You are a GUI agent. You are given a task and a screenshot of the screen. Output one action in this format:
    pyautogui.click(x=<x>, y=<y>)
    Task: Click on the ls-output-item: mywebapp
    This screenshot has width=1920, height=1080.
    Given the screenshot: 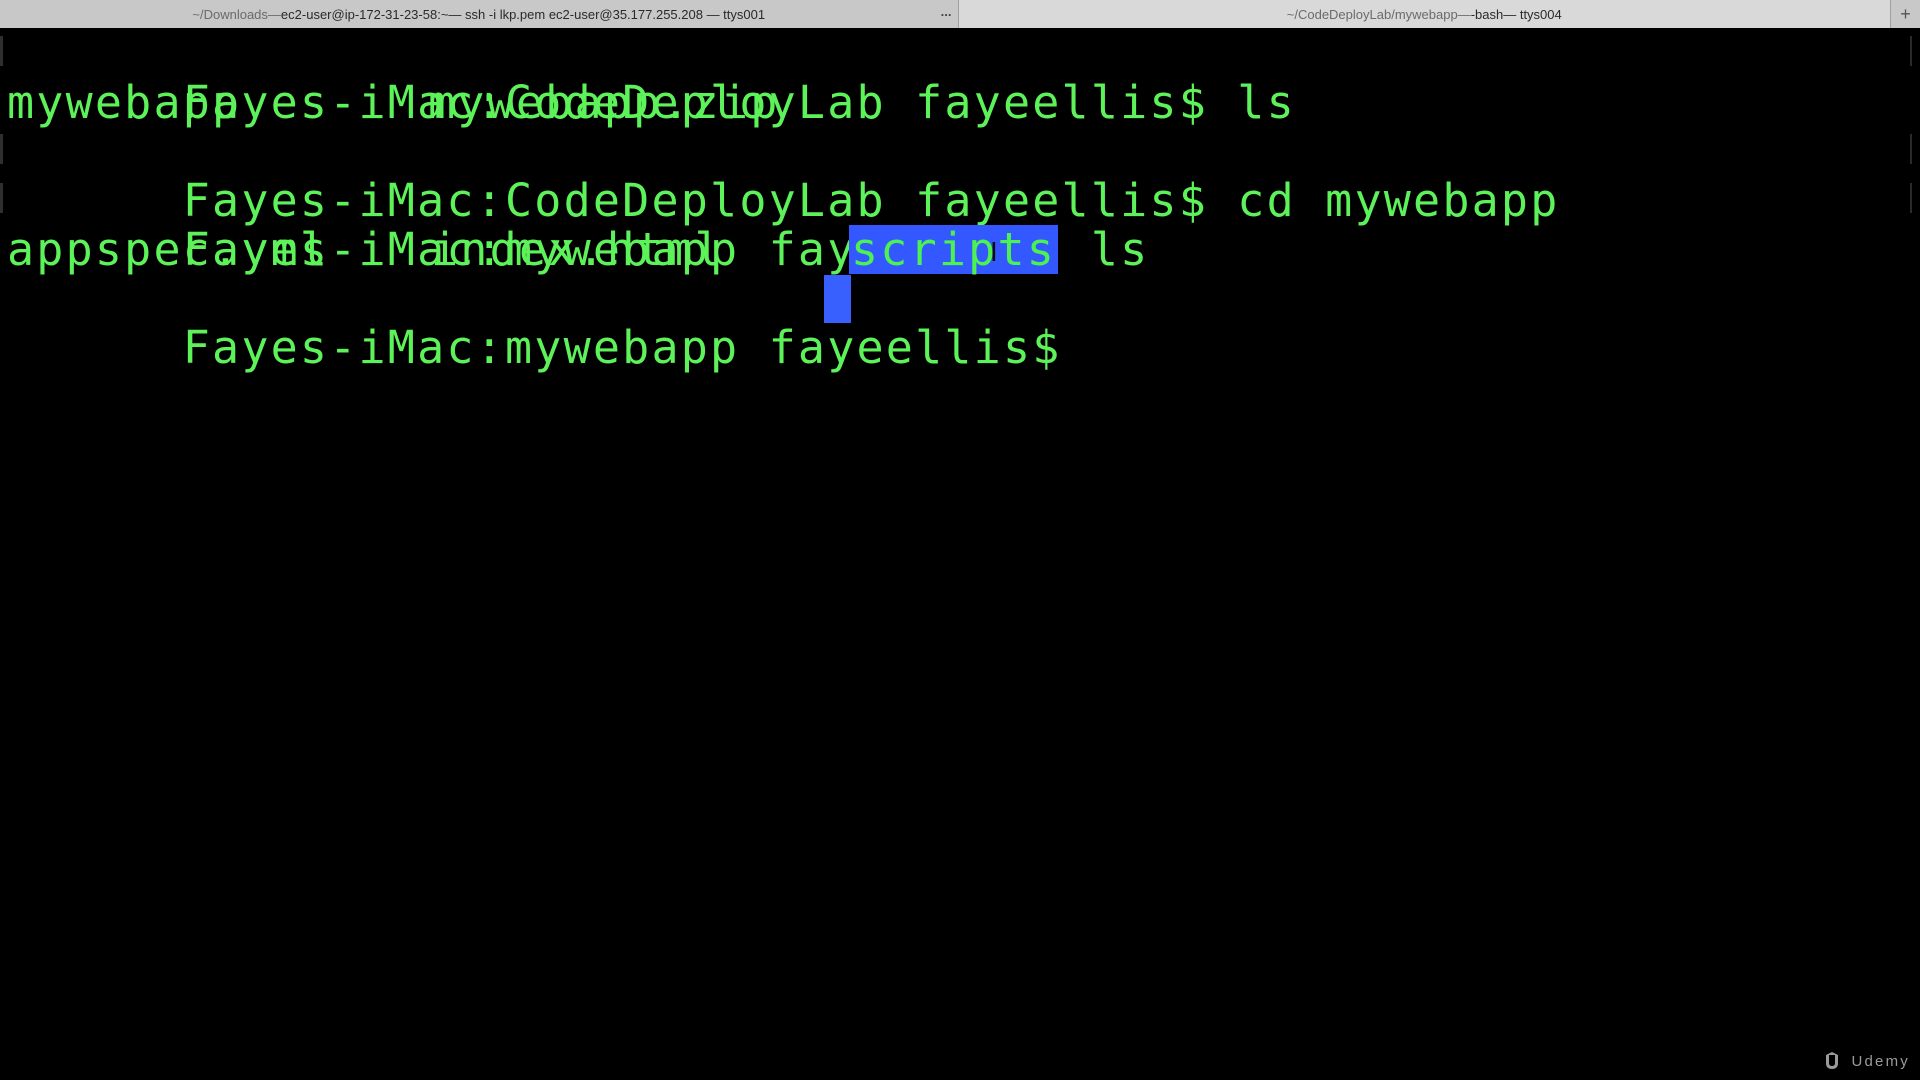 What is the action you would take?
    pyautogui.click(x=124, y=102)
    